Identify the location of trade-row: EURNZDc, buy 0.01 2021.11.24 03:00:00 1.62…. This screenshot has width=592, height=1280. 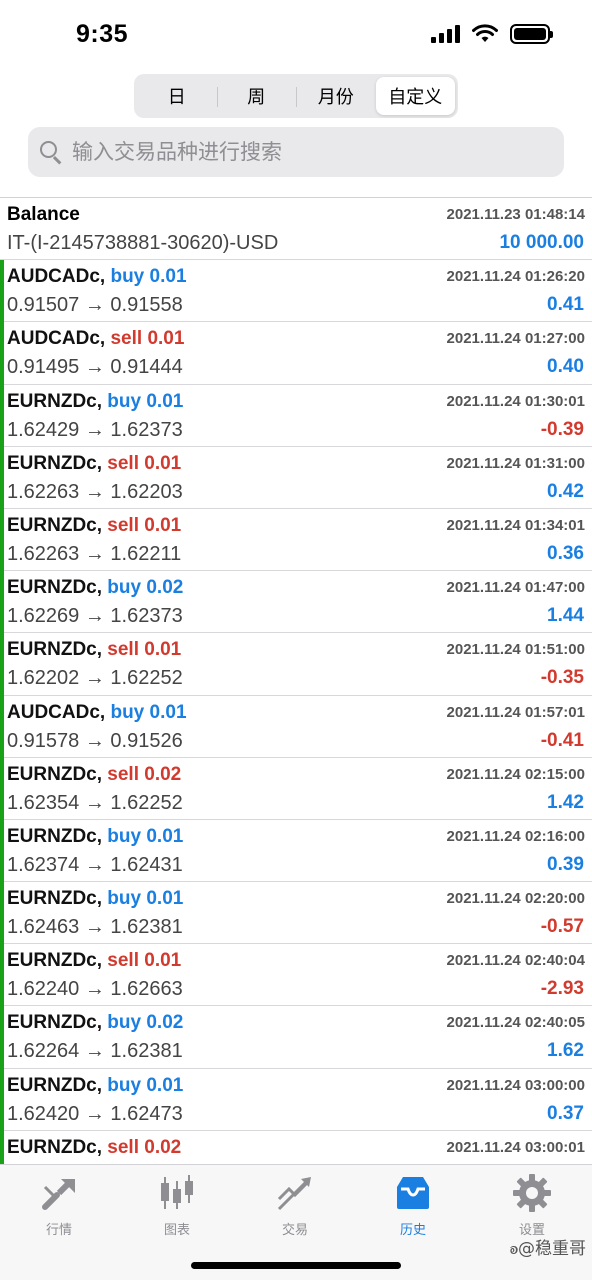
(296, 1100).